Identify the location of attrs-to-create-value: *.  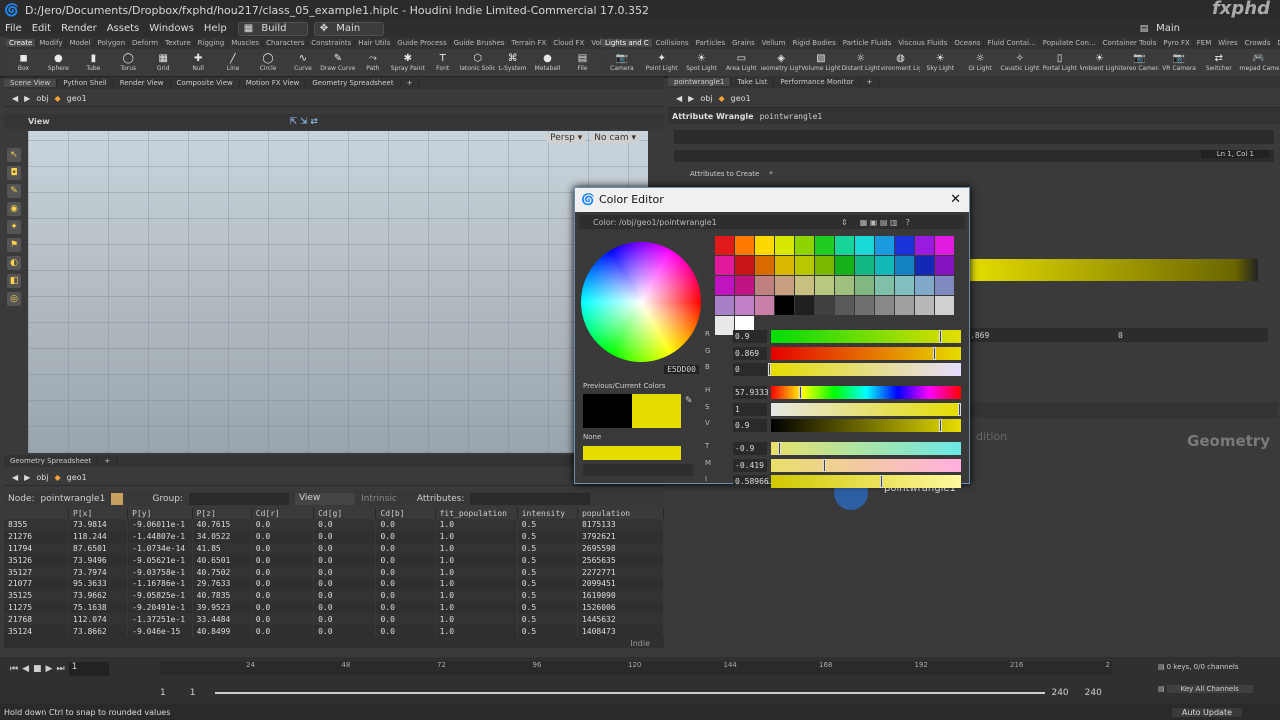
(771, 174).